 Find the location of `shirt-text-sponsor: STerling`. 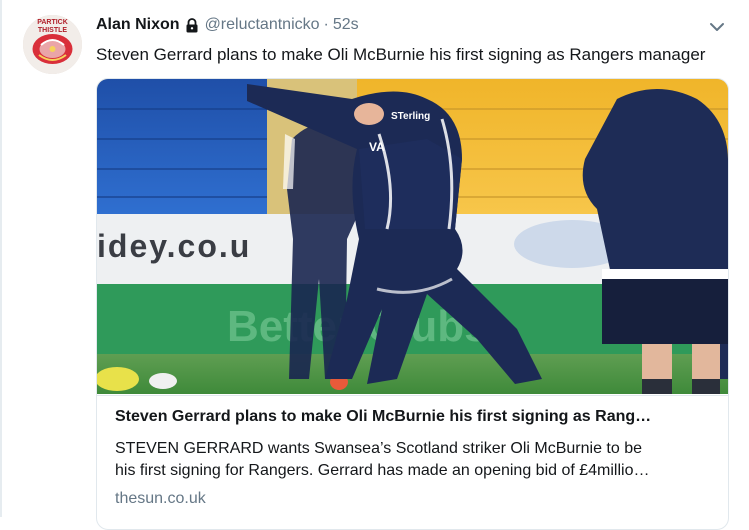

shirt-text-sponsor: STerling is located at coordinates (410, 116).